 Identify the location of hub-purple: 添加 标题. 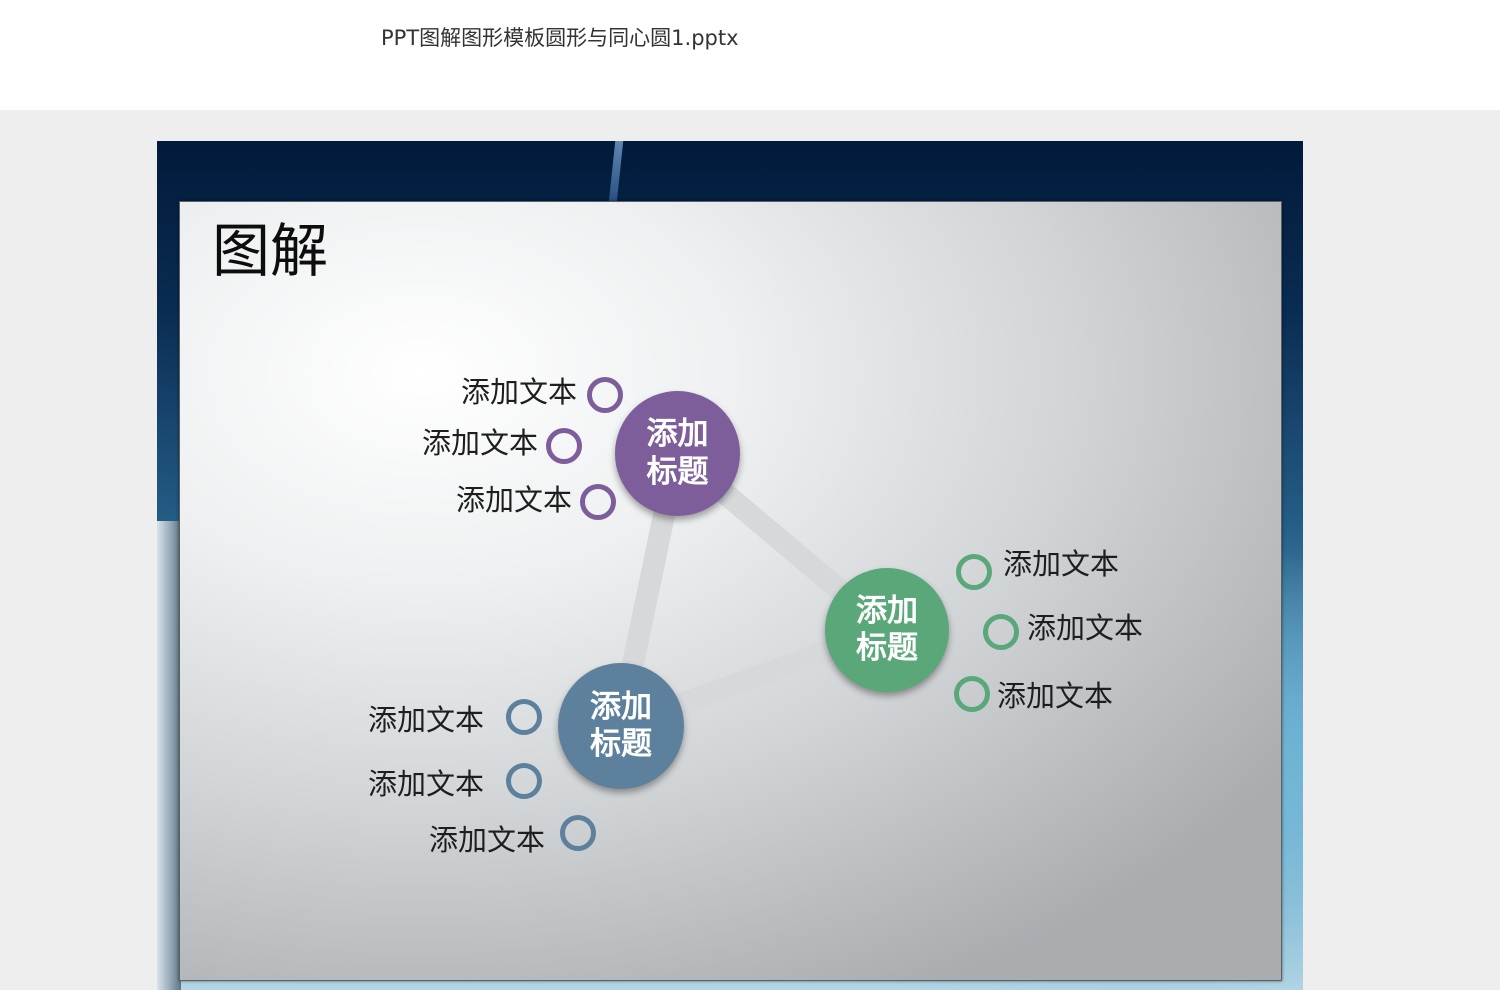
(677, 453).